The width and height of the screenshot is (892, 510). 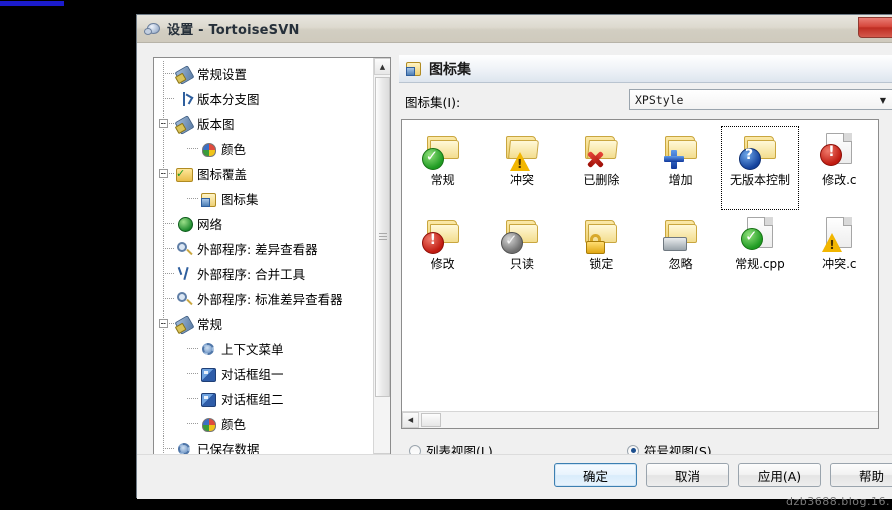 What do you see at coordinates (264, 223) in the screenshot?
I see `tree-item-6: 网络` at bounding box center [264, 223].